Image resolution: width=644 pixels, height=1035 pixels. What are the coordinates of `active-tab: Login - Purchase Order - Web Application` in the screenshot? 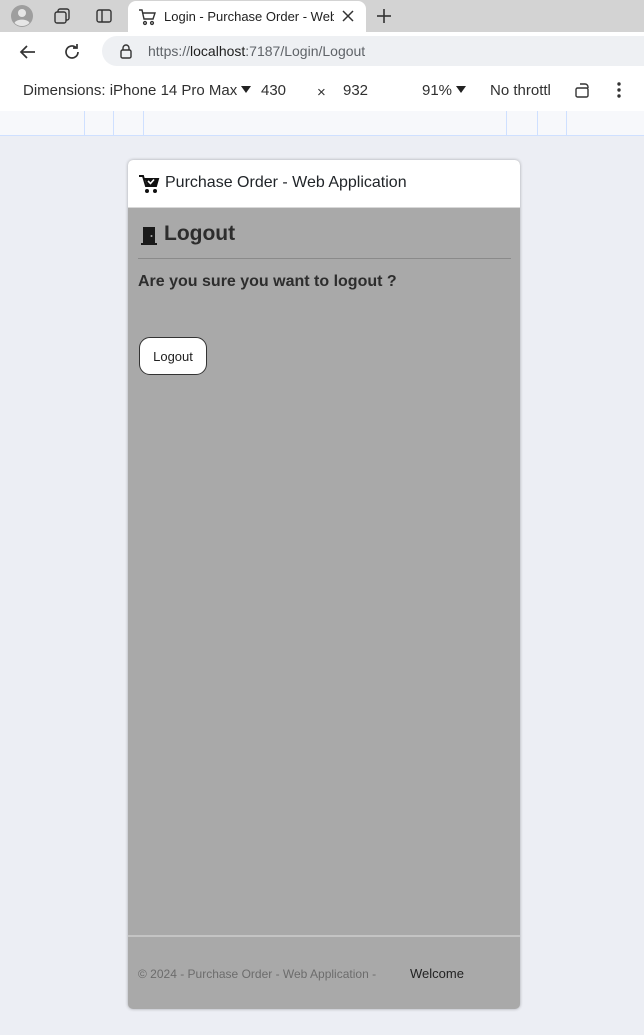 It's located at (247, 16).